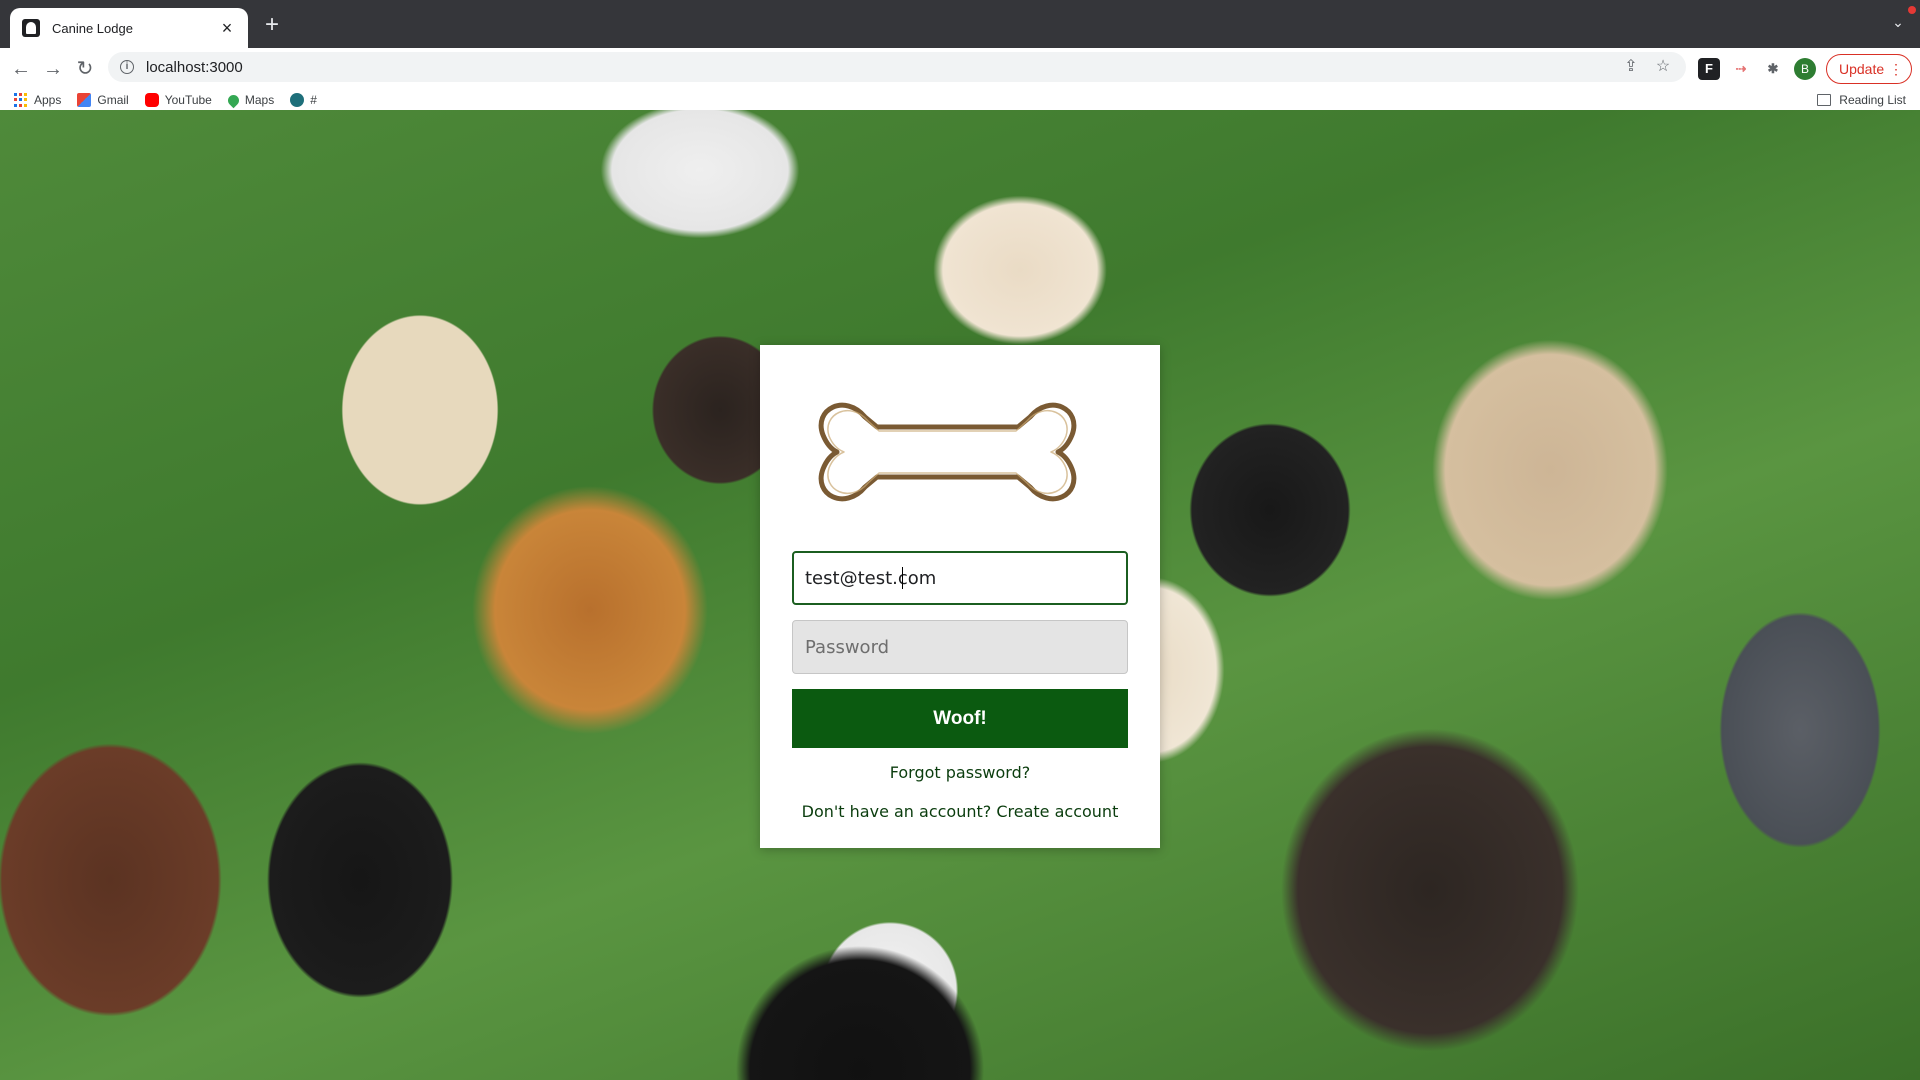 Image resolution: width=1920 pixels, height=1080 pixels. I want to click on bookmark-label: #, so click(313, 100).